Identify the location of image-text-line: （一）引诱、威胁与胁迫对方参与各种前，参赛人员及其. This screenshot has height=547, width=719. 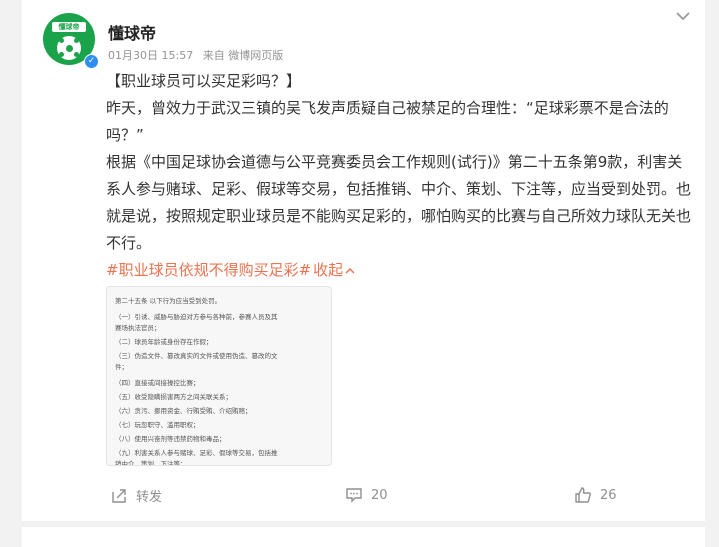
(196, 317).